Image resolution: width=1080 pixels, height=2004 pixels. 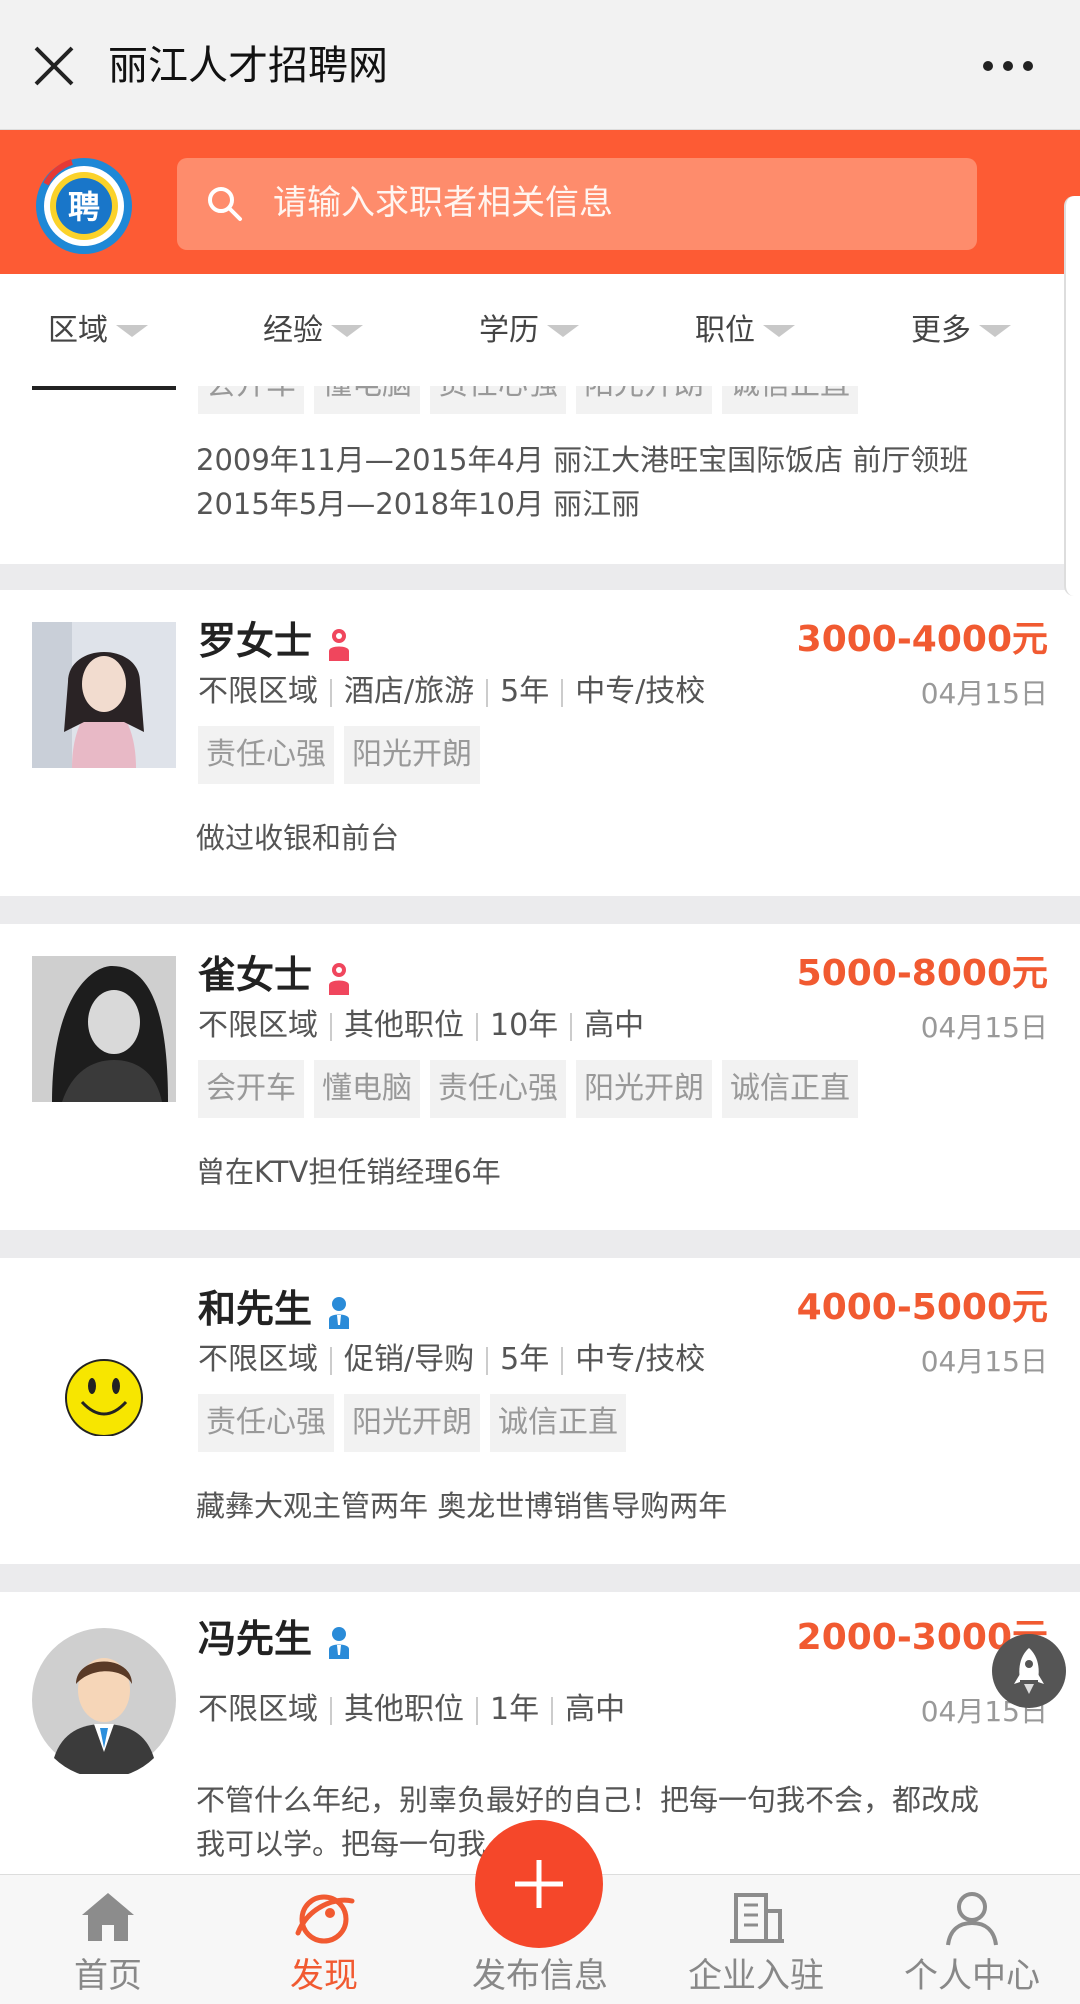 I want to click on search-input: 请输入求职者相关信息, so click(x=577, y=204).